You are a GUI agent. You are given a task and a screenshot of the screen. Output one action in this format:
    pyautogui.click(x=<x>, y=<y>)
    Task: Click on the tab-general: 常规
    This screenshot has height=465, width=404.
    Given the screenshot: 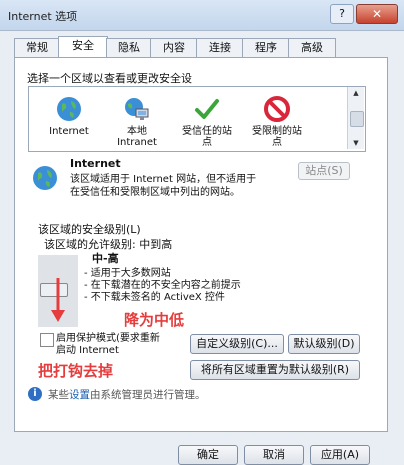 What is the action you would take?
    pyautogui.click(x=37, y=47)
    